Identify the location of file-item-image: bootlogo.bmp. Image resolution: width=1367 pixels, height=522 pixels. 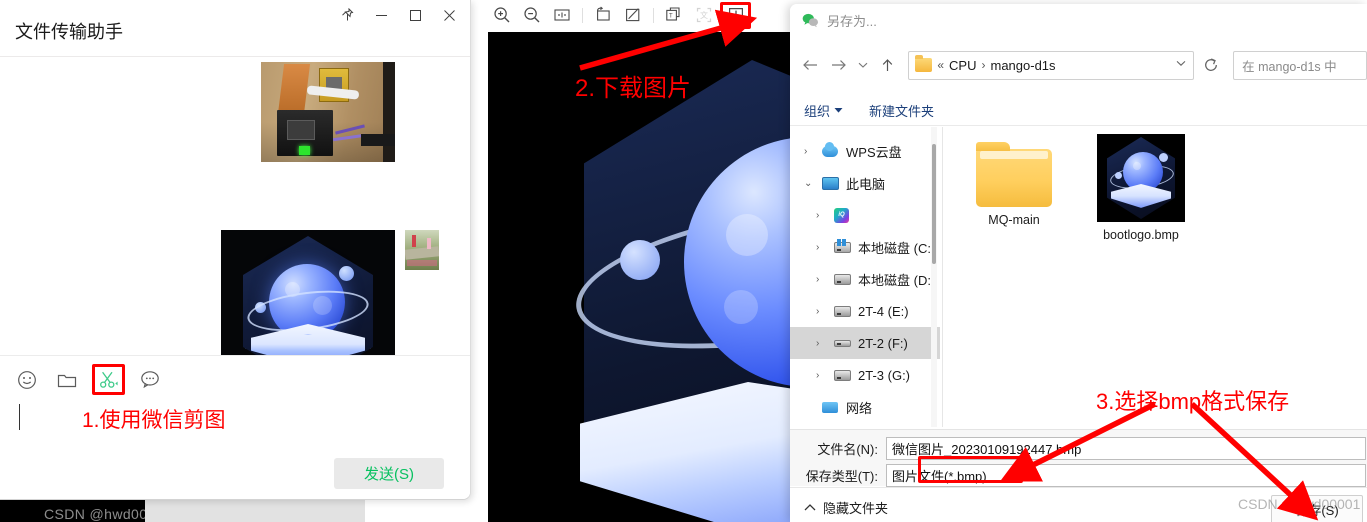
(1141, 188).